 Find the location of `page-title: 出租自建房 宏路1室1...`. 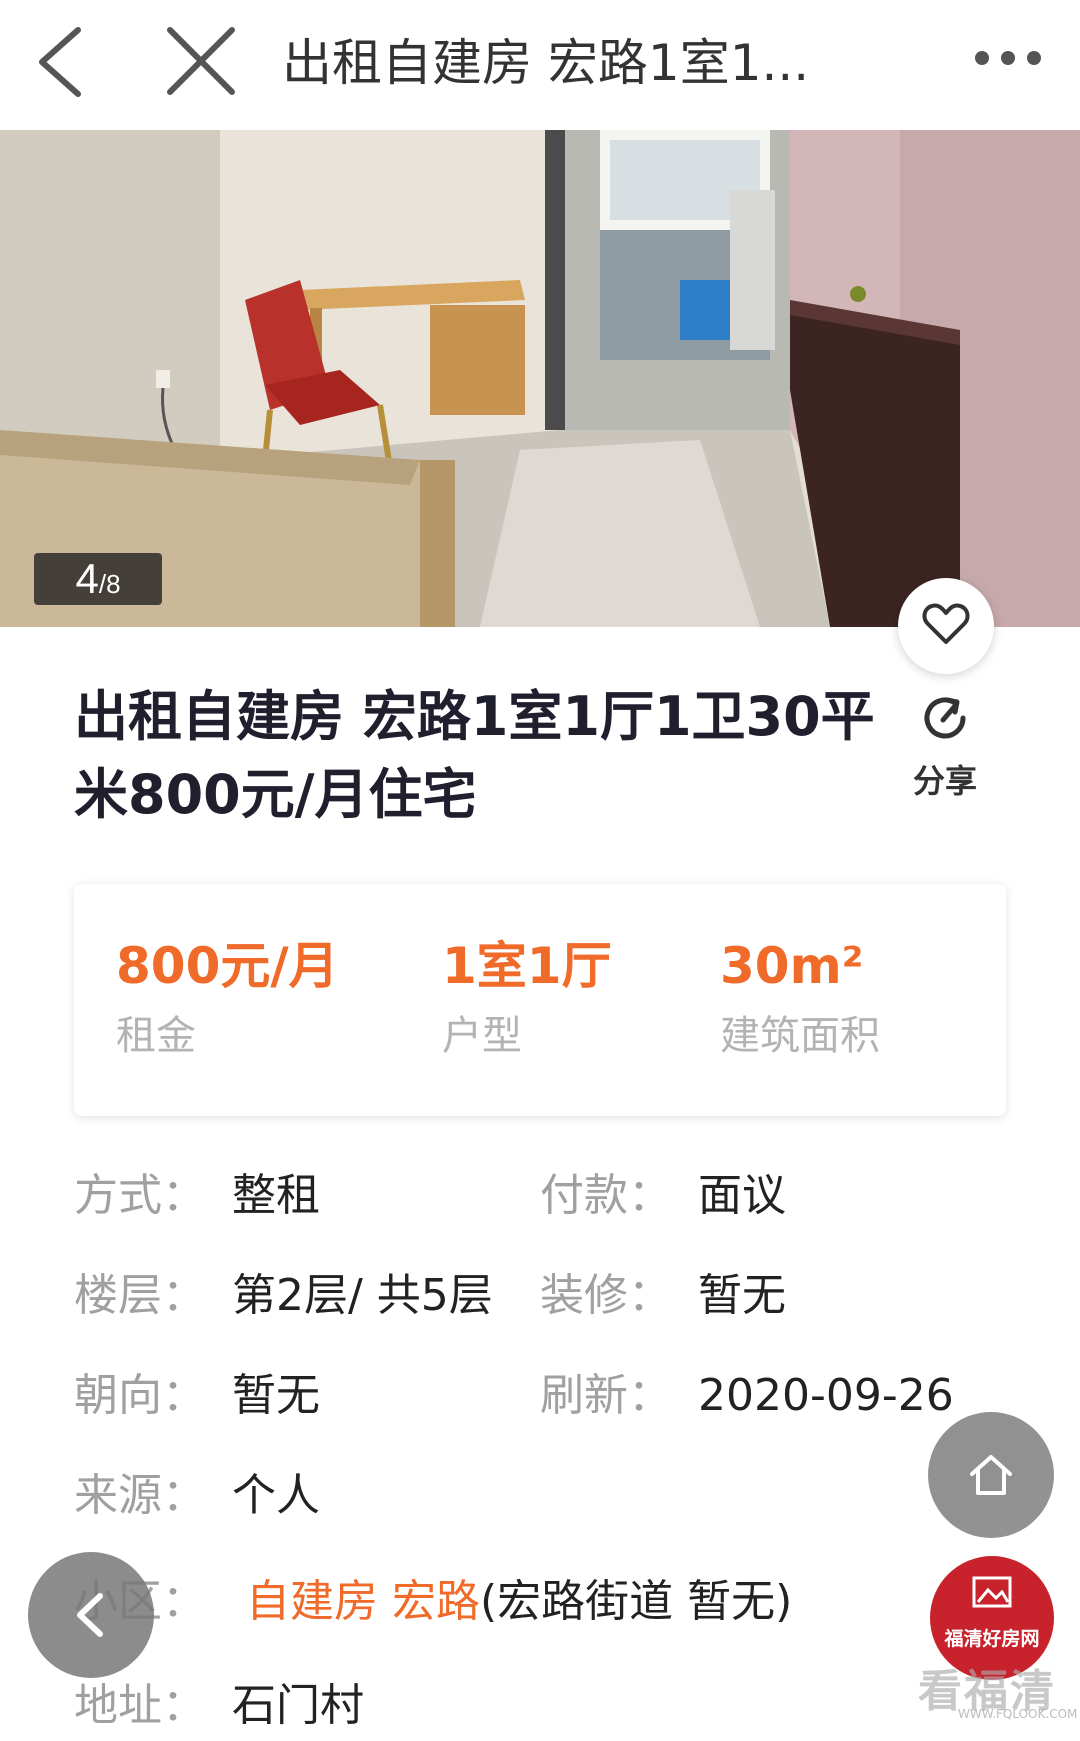

page-title: 出租自建房 宏路1室1... is located at coordinates (546, 63).